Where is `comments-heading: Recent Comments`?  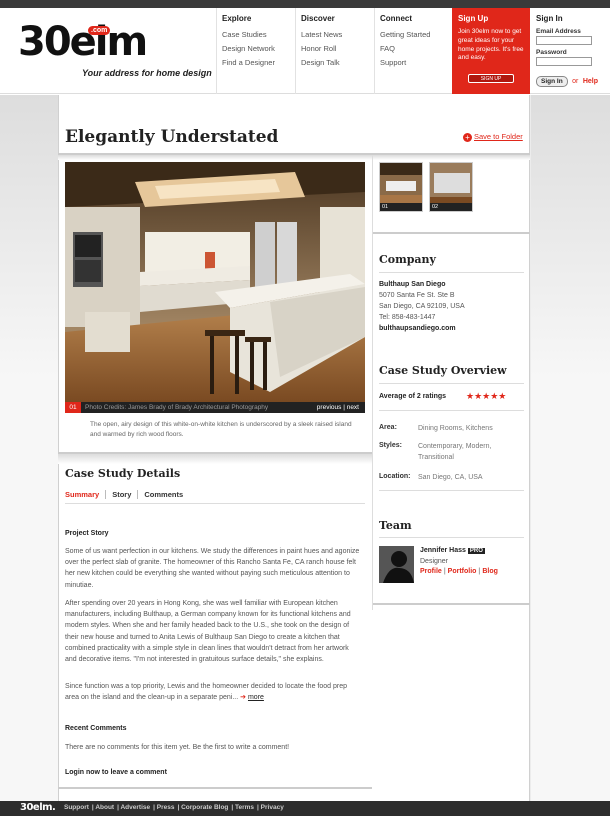 comments-heading: Recent Comments is located at coordinates (96, 728).